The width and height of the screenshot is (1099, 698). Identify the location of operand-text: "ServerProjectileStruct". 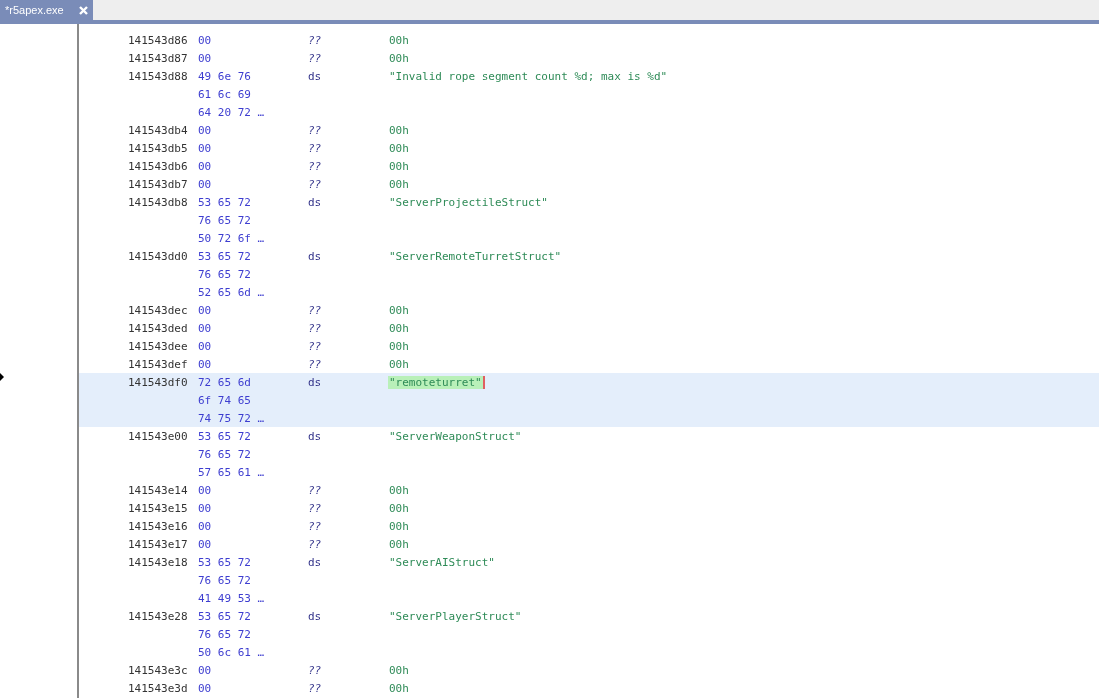
(468, 202).